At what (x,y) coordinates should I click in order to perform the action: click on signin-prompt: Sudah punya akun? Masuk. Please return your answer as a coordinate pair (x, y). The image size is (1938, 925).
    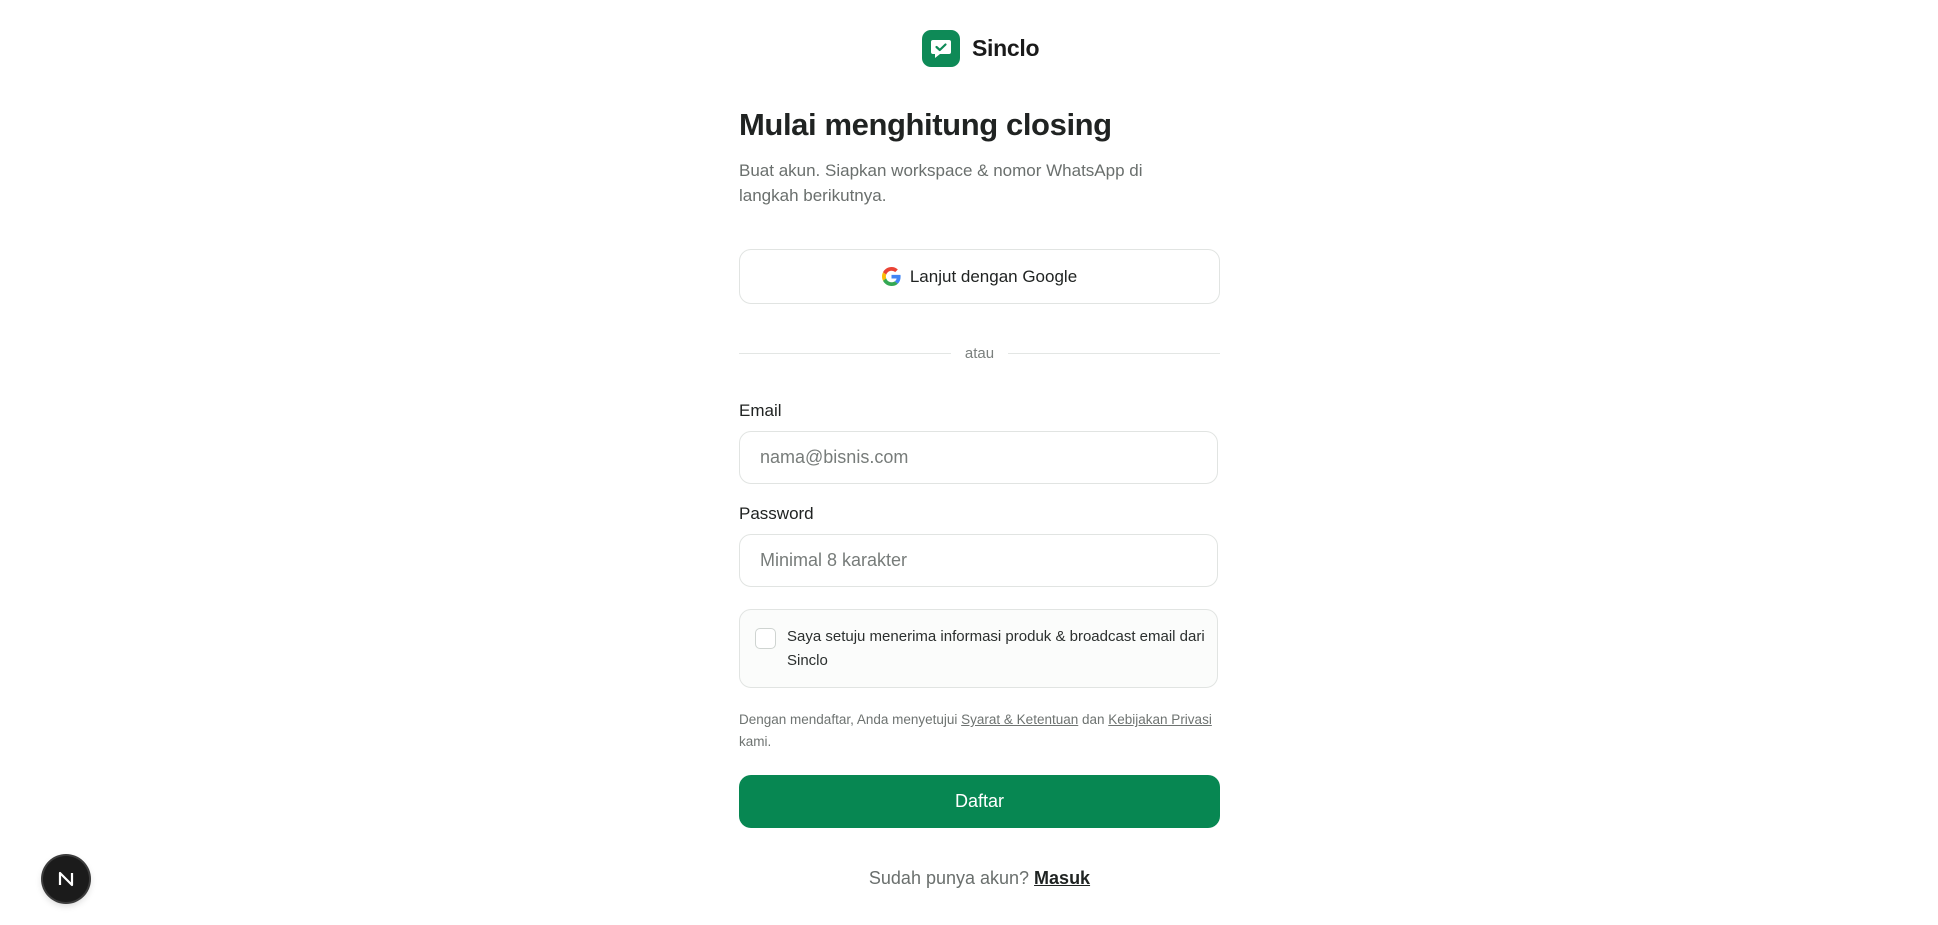
    Looking at the image, I should click on (979, 878).